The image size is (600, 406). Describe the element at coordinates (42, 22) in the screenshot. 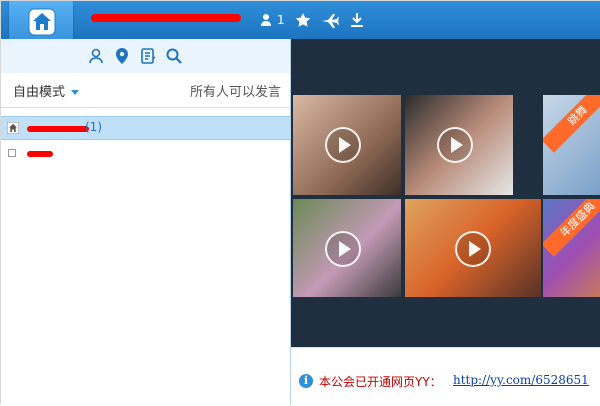

I see `house-icon` at that location.